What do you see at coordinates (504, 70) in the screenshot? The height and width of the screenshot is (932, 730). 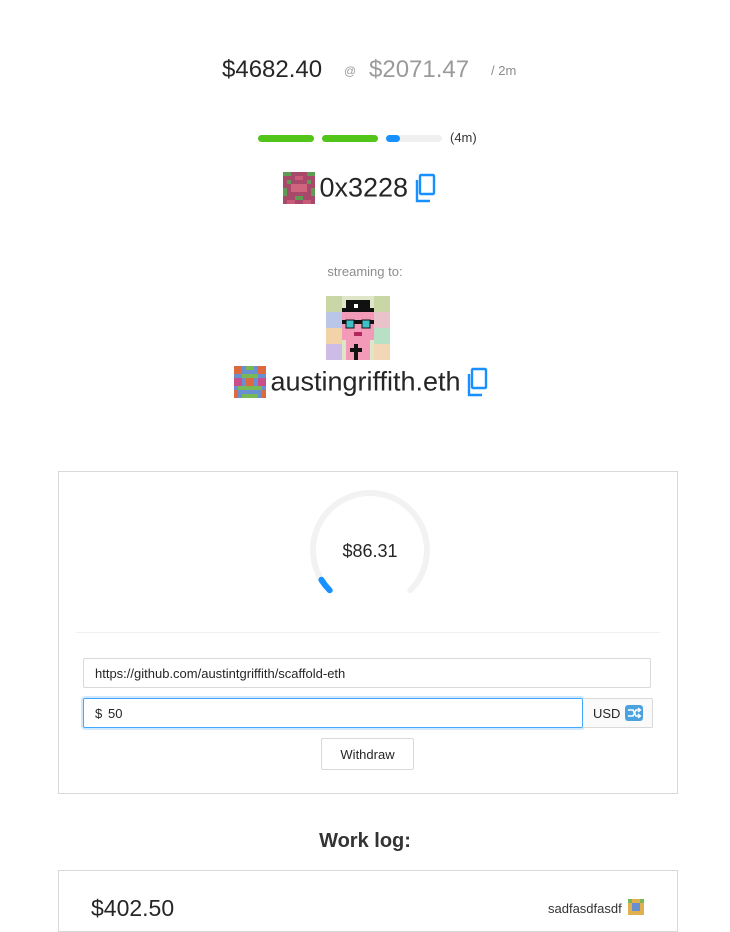 I see `stream-period: / 2m` at bounding box center [504, 70].